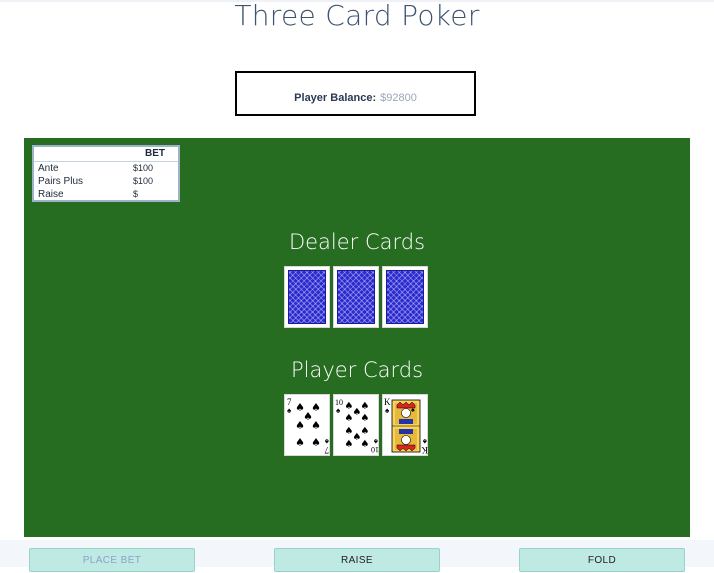 Image resolution: width=714 pixels, height=573 pixels. Describe the element at coordinates (335, 97) in the screenshot. I see `balance-label: Player Balance:` at that location.